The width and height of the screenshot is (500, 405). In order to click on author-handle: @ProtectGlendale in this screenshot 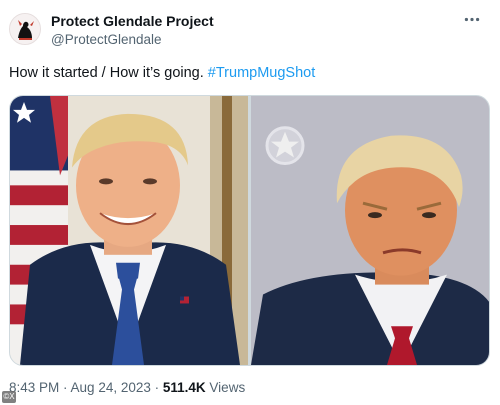, I will do `click(106, 39)`.